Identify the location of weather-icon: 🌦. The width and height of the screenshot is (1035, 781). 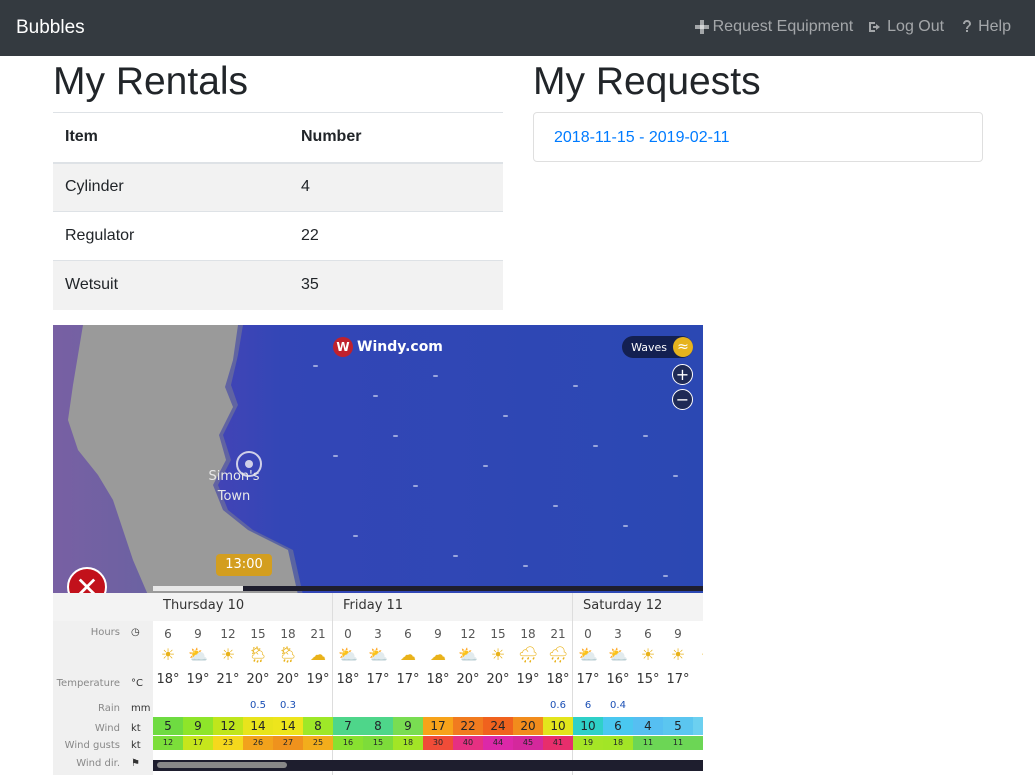
(288, 654).